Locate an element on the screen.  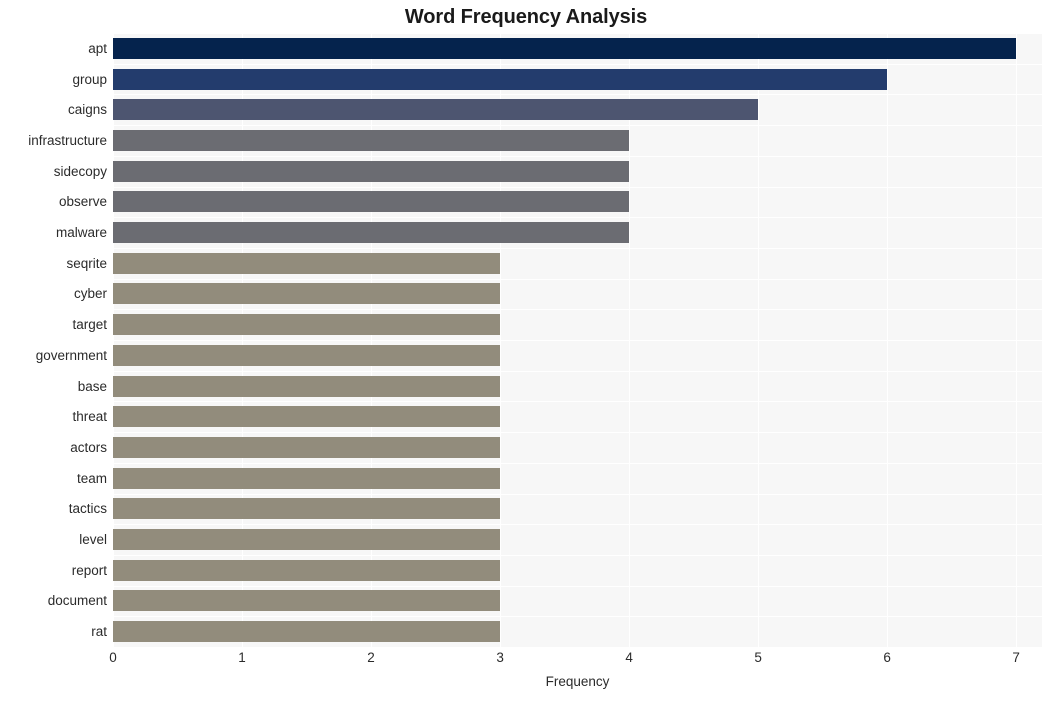
y-axis-tick-label: rat is located at coordinates (99, 632).